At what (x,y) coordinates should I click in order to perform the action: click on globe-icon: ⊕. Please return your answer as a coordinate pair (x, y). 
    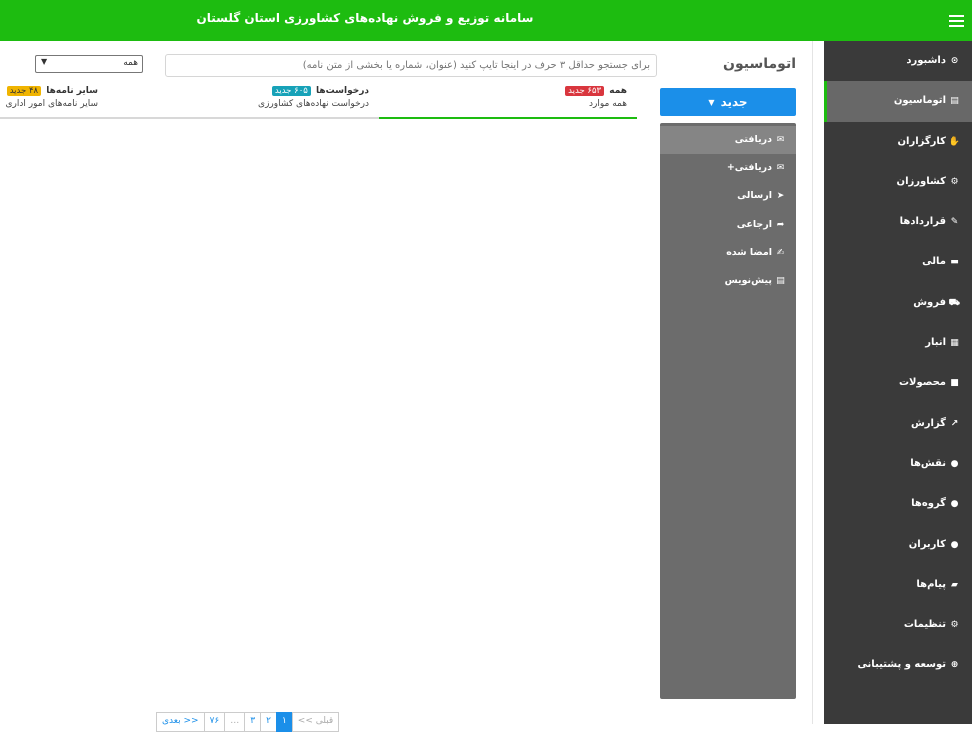
    Looking at the image, I should click on (954, 665).